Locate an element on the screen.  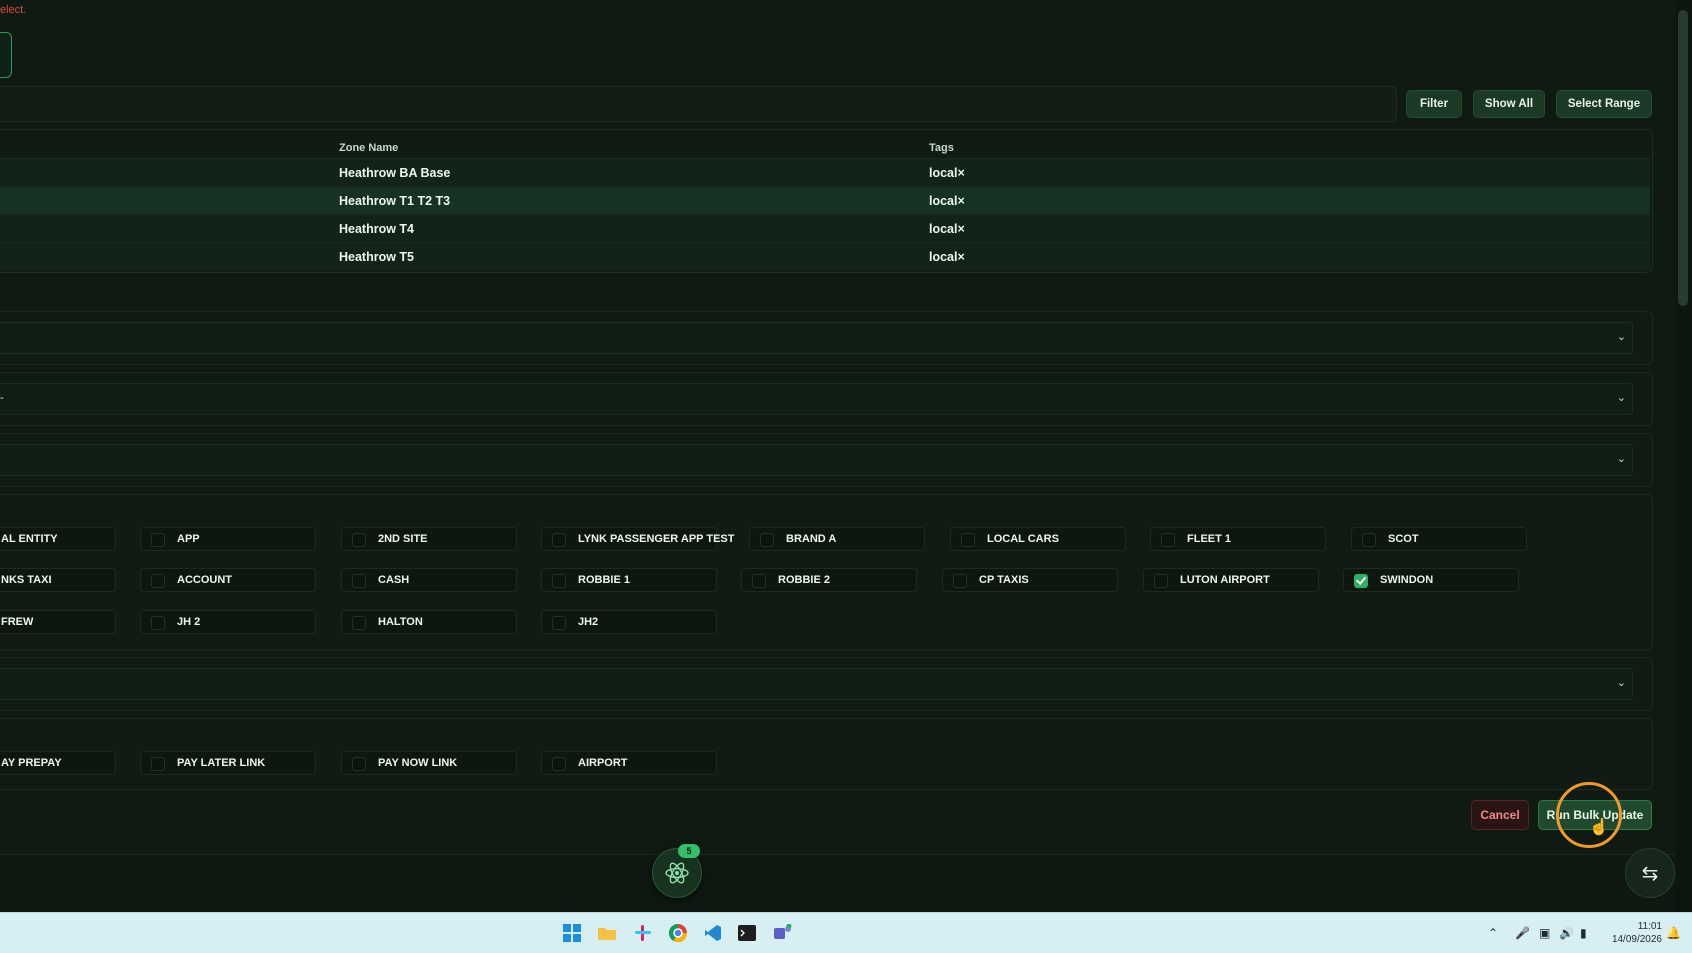
system-clock: 11:01 14/09/2026 is located at coordinates (1633, 933).